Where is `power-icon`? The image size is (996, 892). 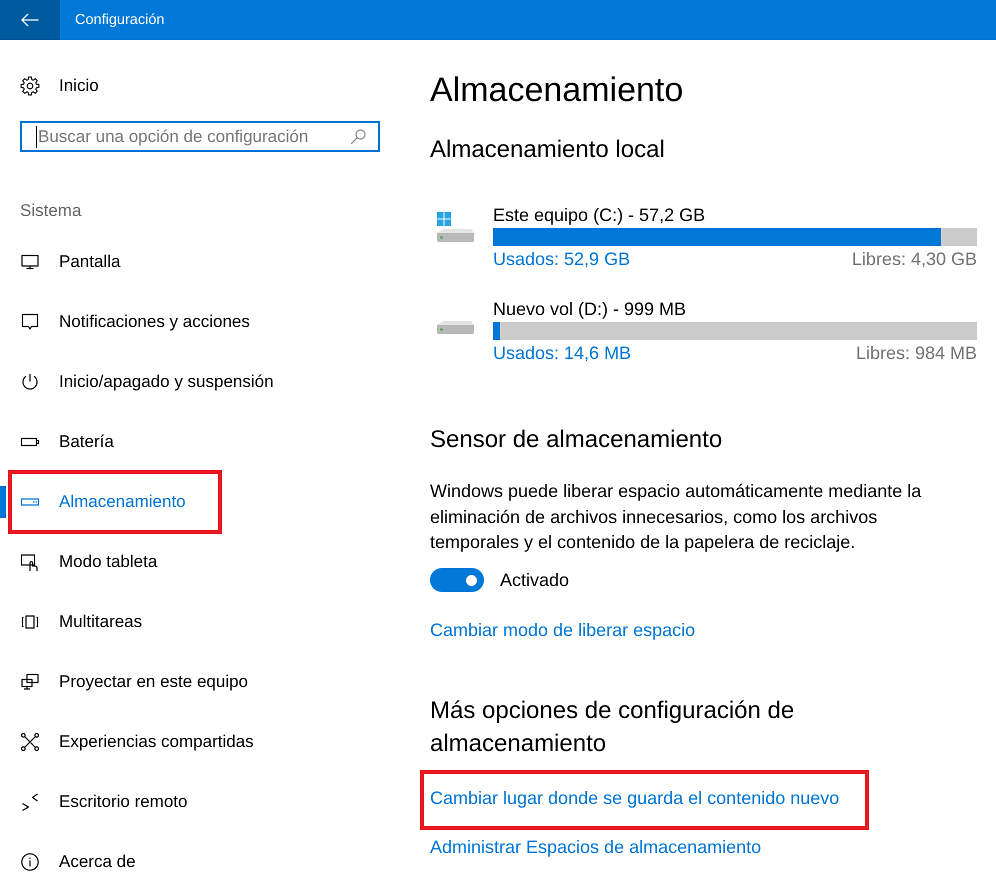 power-icon is located at coordinates (30, 382).